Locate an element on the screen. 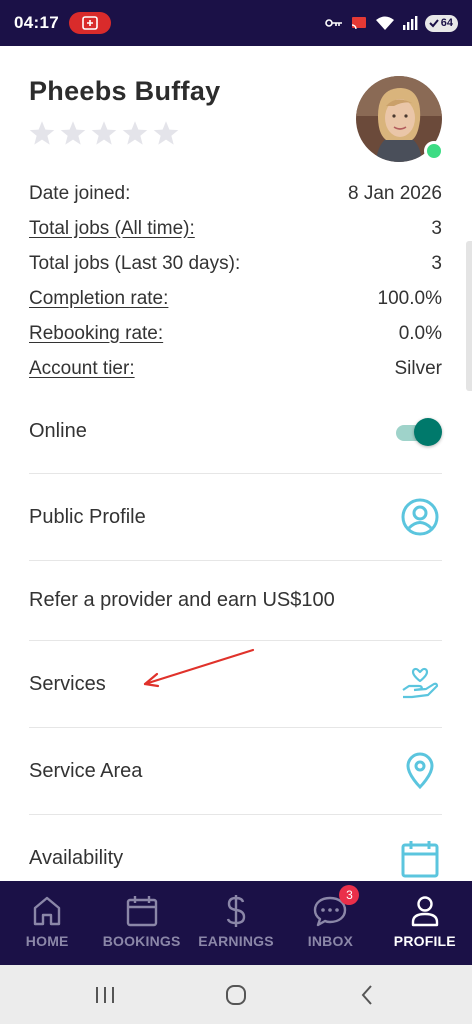  battery-level: 64 is located at coordinates (446, 23).